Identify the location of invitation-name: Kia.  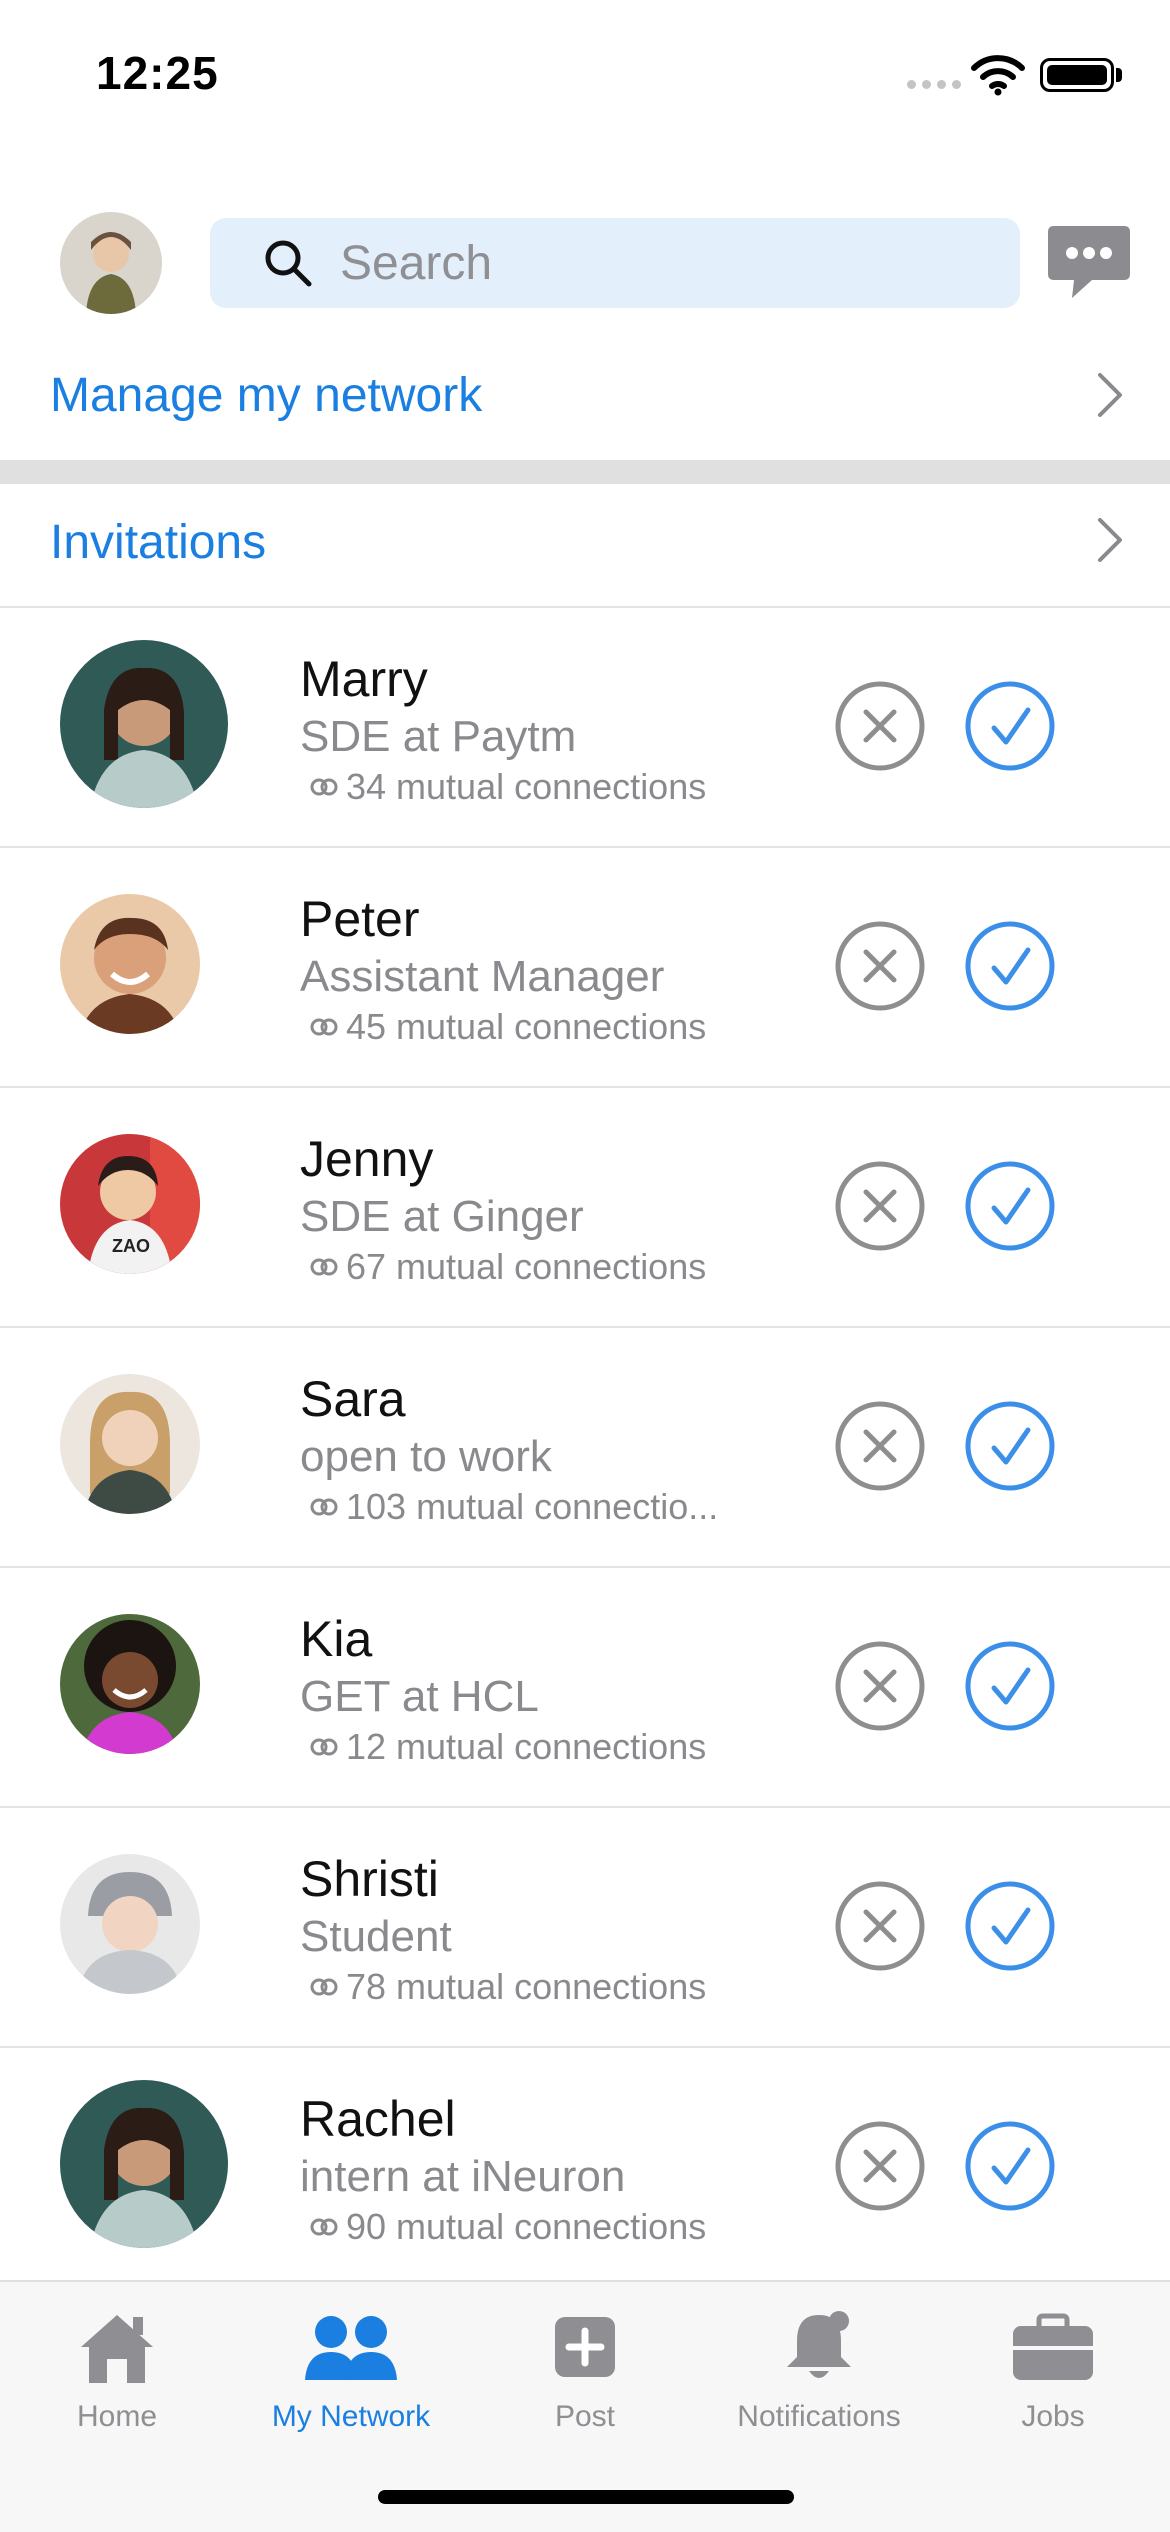
(336, 1639).